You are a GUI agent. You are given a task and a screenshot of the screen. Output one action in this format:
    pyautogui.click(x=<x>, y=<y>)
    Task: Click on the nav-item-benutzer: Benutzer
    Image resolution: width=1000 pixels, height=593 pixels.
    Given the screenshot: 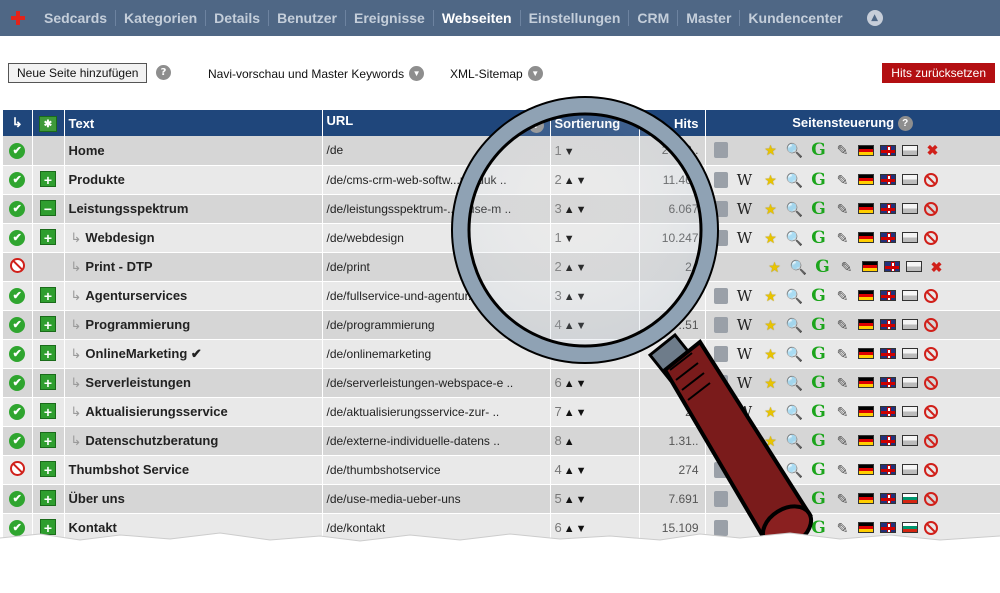 What is the action you would take?
    pyautogui.click(x=306, y=18)
    